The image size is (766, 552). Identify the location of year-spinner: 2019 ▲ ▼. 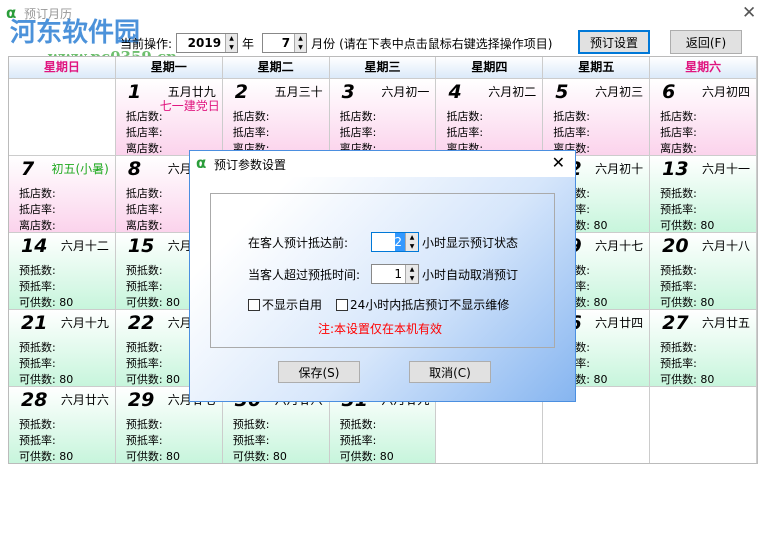
(207, 43).